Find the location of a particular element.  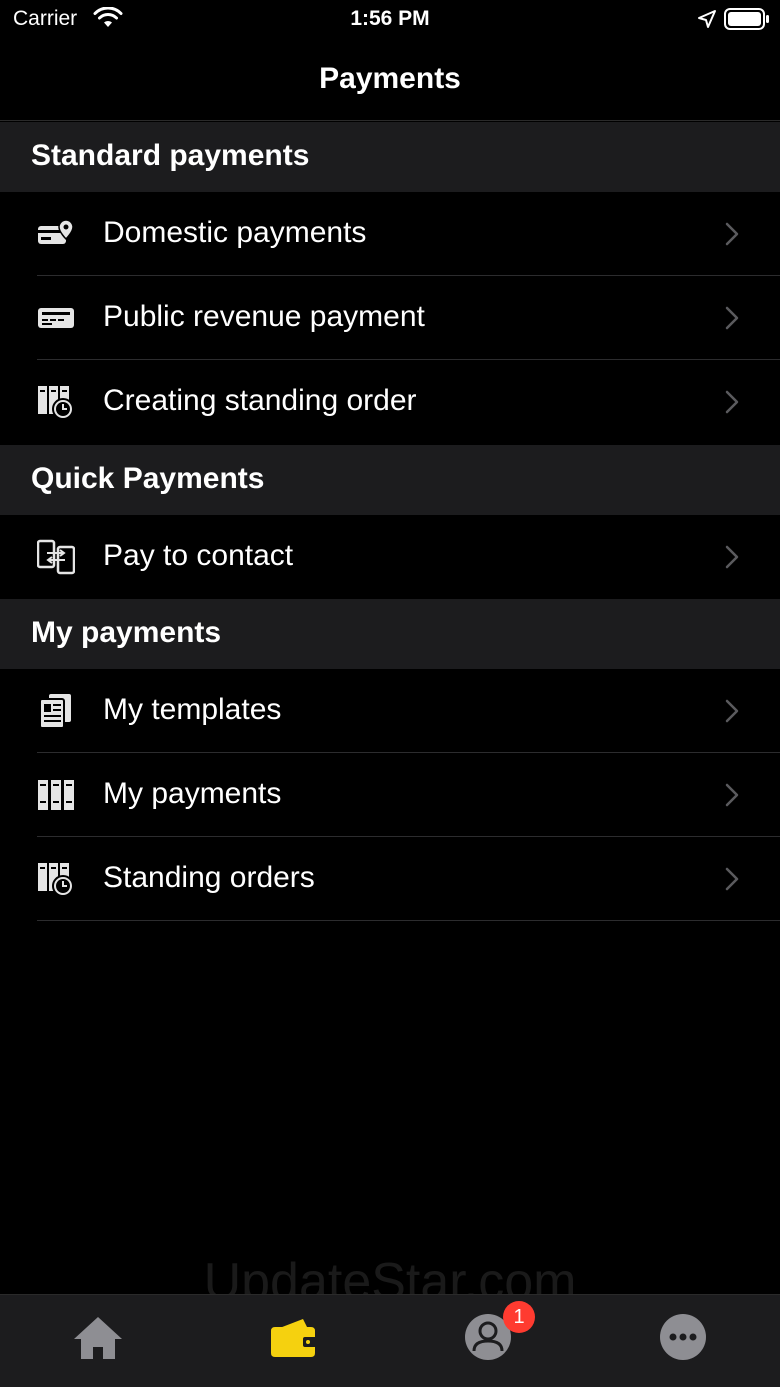

row-public-revenue-payment: Public revenue payment is located at coordinates (390, 318).